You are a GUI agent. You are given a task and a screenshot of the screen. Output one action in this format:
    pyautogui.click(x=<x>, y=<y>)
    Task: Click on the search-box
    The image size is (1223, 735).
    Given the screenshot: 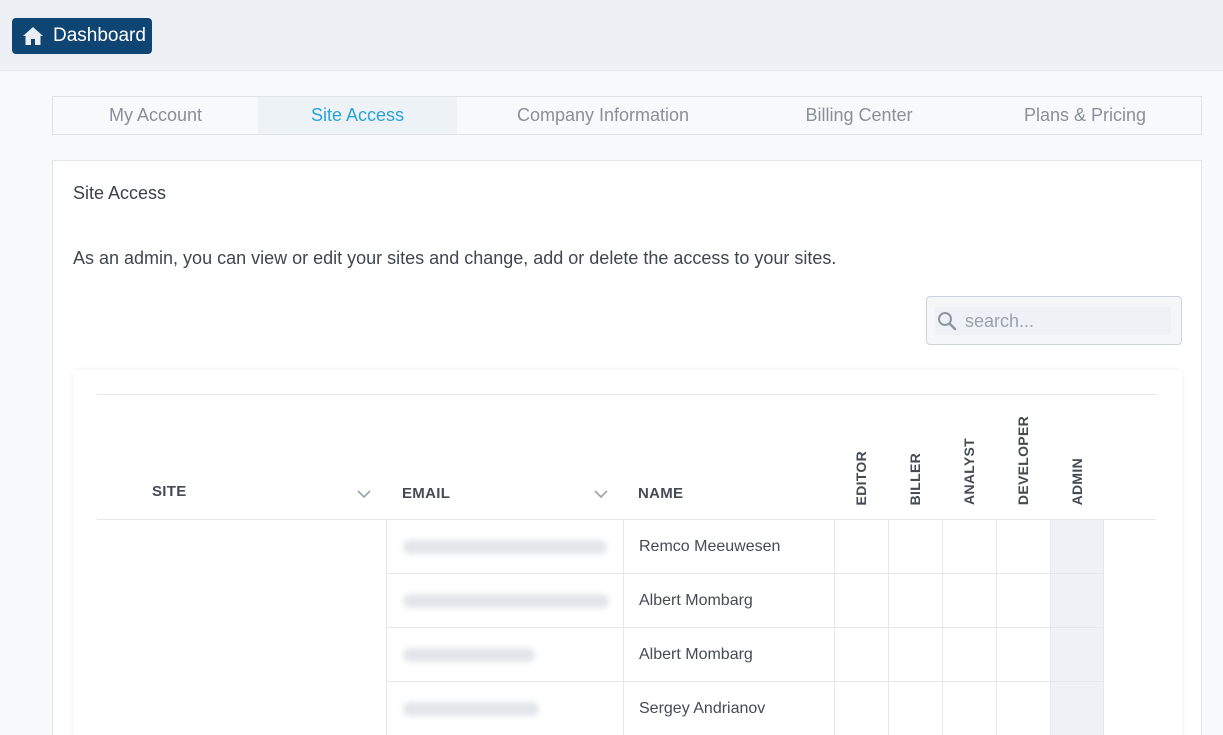 What is the action you would take?
    pyautogui.click(x=1054, y=320)
    